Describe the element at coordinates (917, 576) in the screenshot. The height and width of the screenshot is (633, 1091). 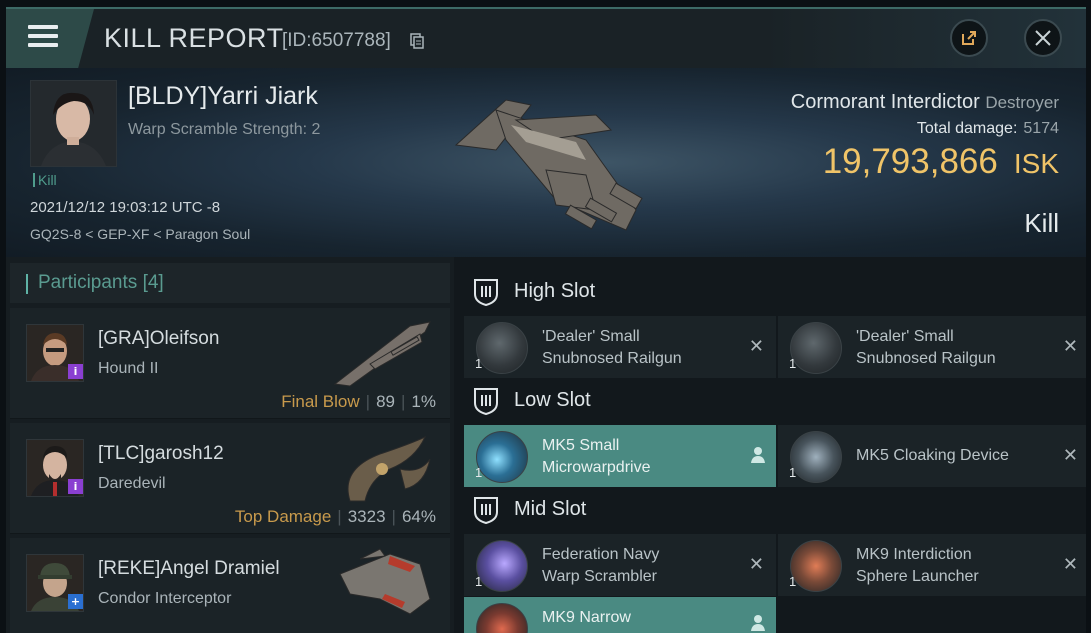
I see `item-name-line2: Sphere Launcher` at that location.